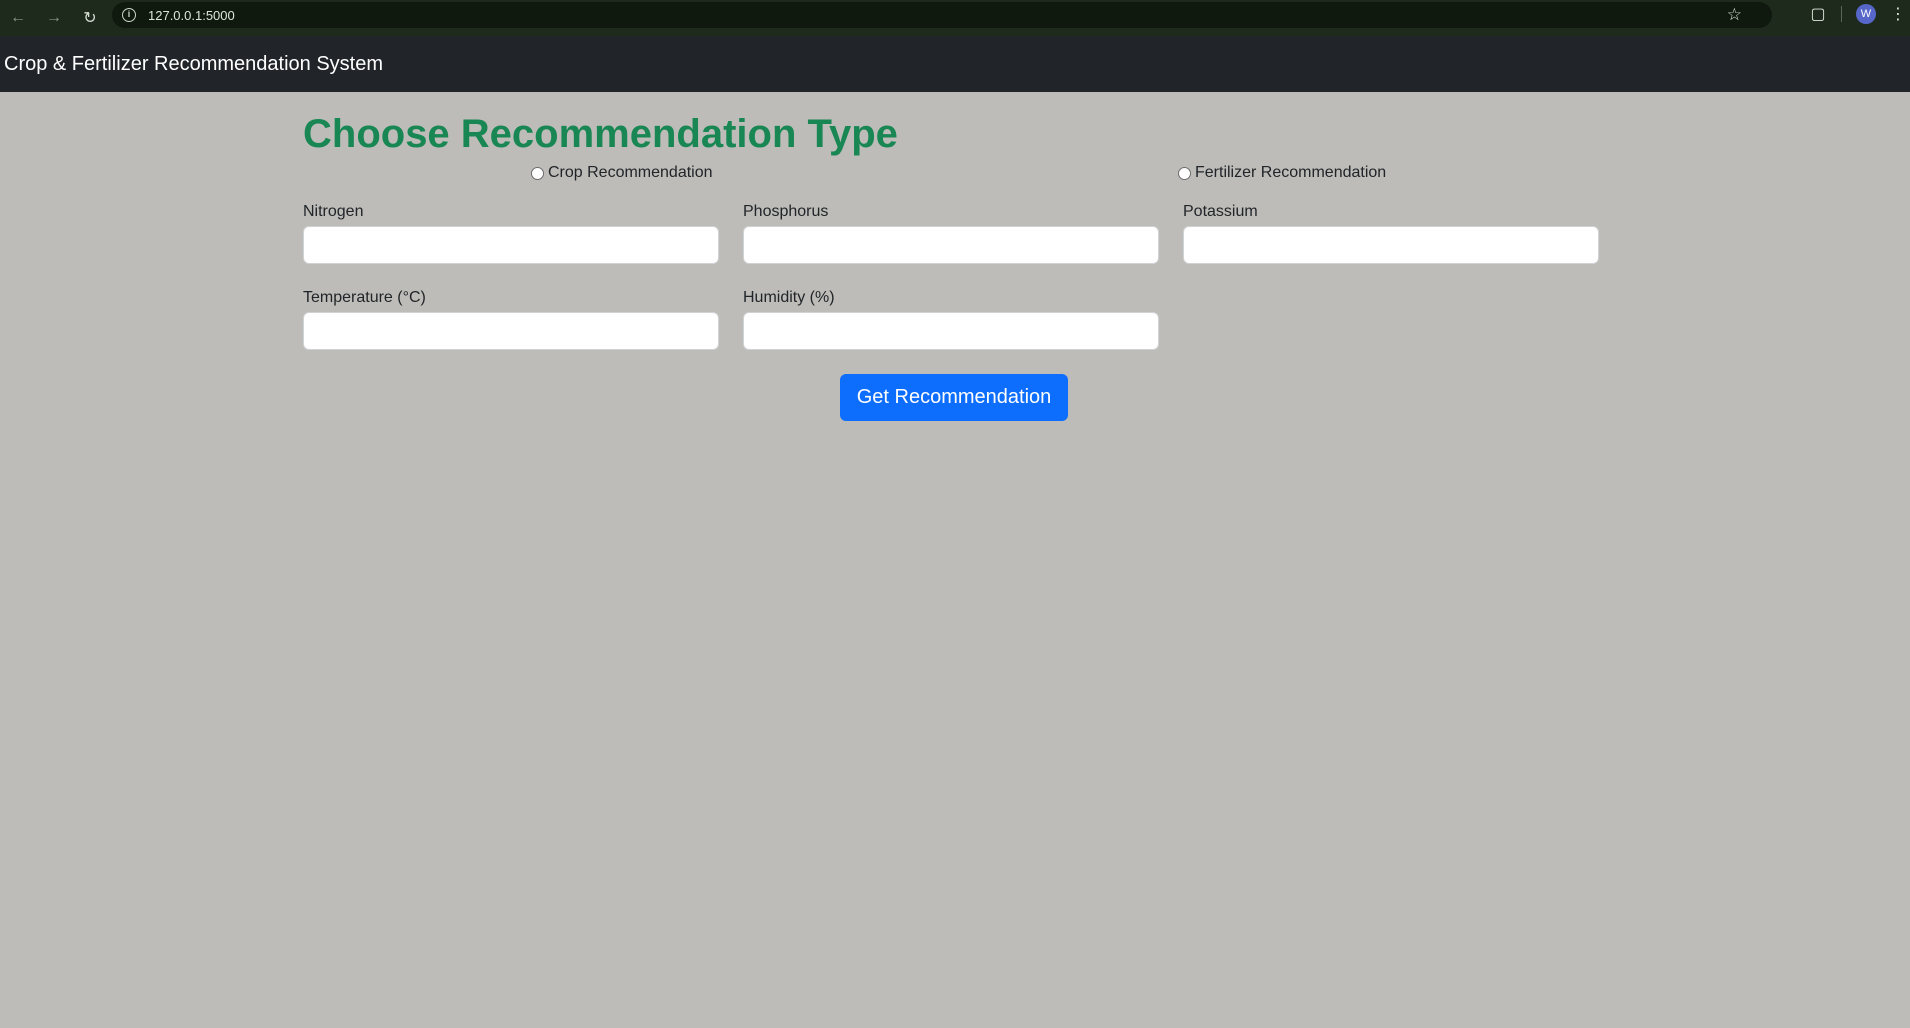 The width and height of the screenshot is (1910, 1028). What do you see at coordinates (600, 134) in the screenshot?
I see `page-title: Choose Recommendation Type` at bounding box center [600, 134].